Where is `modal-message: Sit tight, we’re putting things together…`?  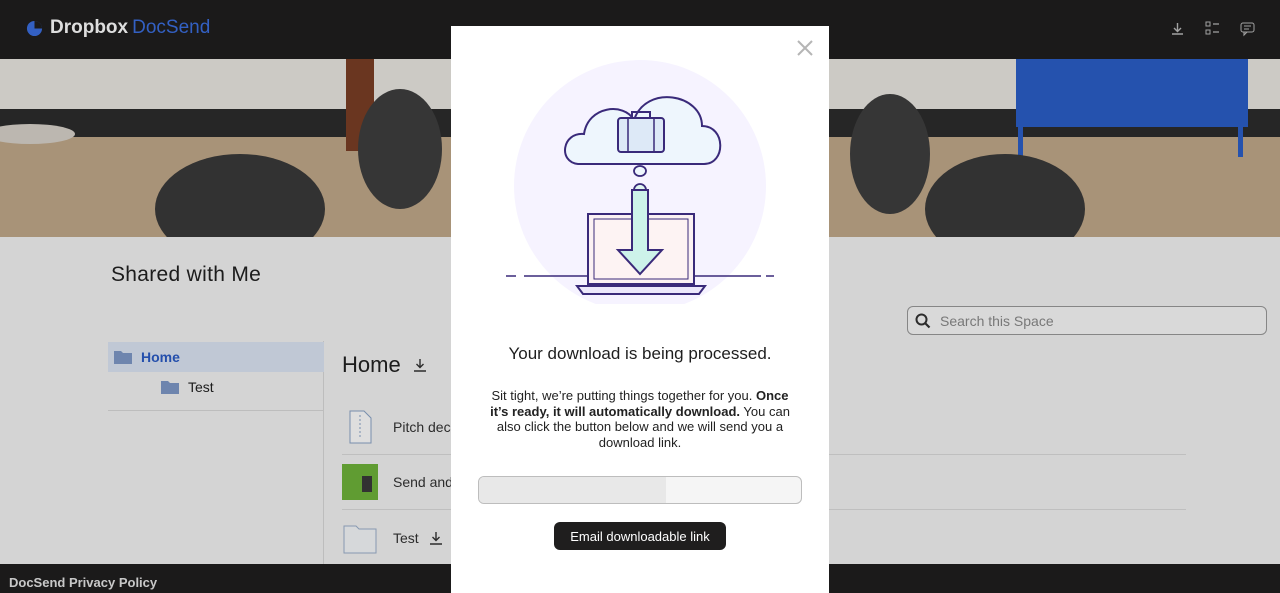 modal-message: Sit tight, we’re putting things together… is located at coordinates (640, 419).